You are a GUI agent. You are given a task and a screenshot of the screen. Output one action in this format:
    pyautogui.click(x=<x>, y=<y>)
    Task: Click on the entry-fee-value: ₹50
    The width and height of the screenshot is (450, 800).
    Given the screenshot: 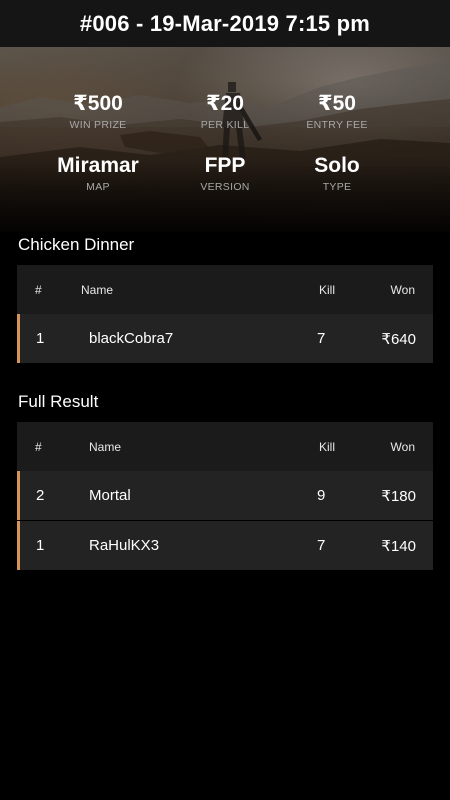 What is the action you would take?
    pyautogui.click(x=337, y=103)
    